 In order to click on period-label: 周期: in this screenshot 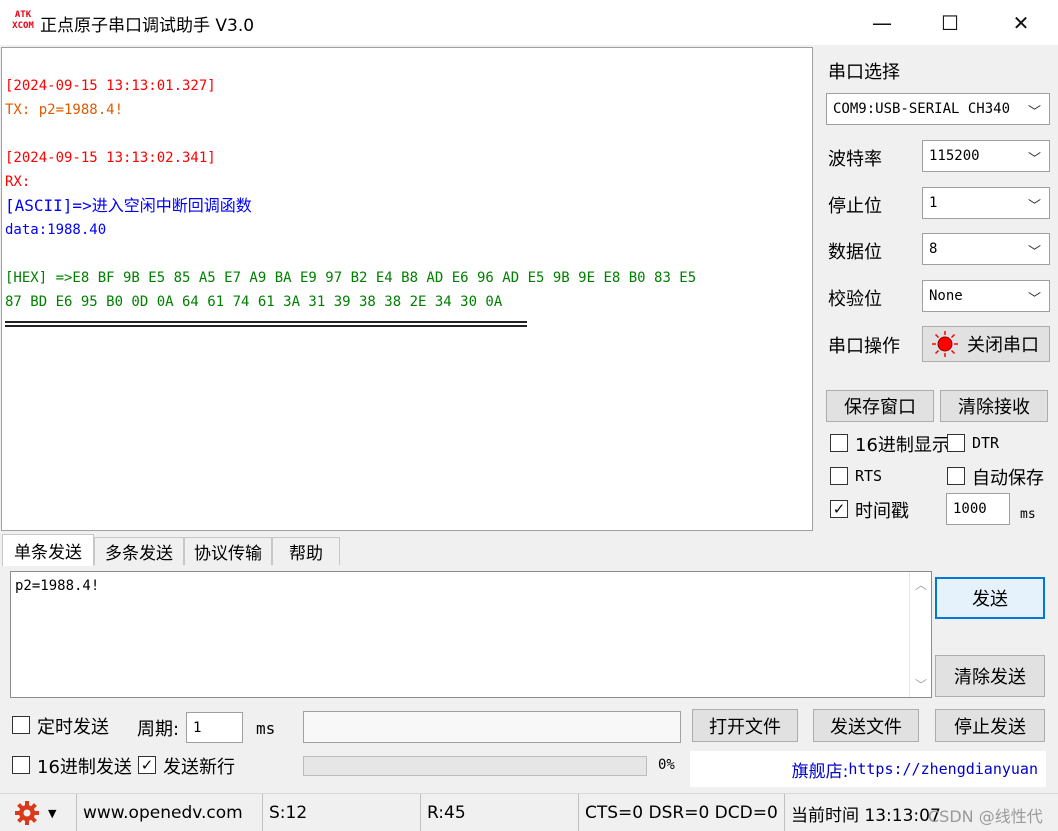, I will do `click(158, 729)`.